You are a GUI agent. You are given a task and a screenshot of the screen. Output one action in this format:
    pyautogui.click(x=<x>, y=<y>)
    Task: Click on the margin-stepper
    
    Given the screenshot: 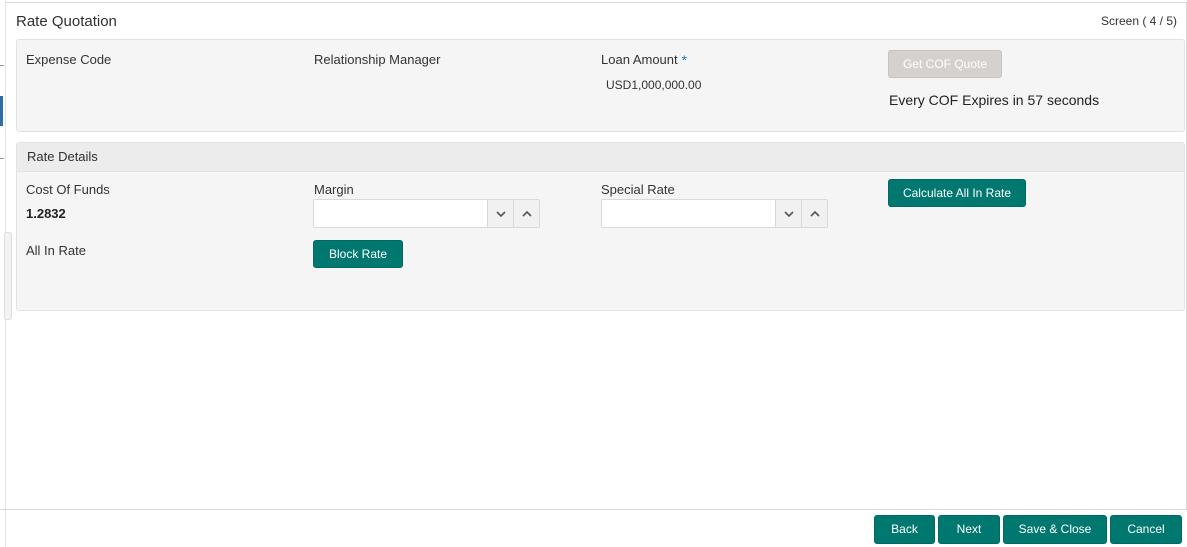 What is the action you would take?
    pyautogui.click(x=426, y=213)
    